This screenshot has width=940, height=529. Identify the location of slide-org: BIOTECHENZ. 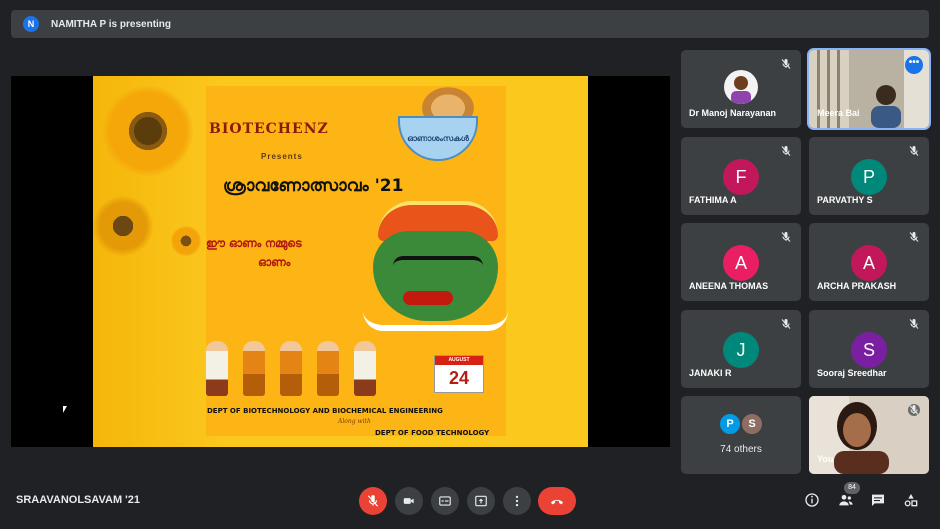
(269, 129).